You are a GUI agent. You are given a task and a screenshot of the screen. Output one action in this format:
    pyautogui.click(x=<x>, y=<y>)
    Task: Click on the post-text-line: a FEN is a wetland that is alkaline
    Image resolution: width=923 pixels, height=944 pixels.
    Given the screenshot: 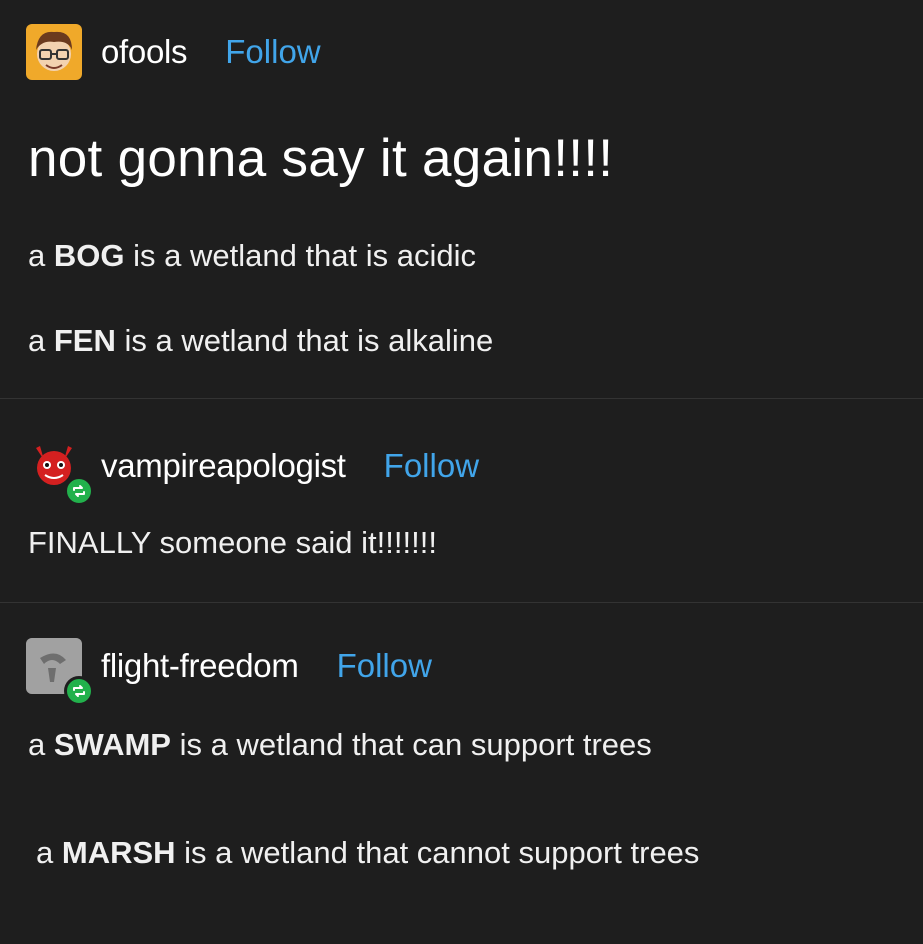 What is the action you would take?
    pyautogui.click(x=260, y=341)
    